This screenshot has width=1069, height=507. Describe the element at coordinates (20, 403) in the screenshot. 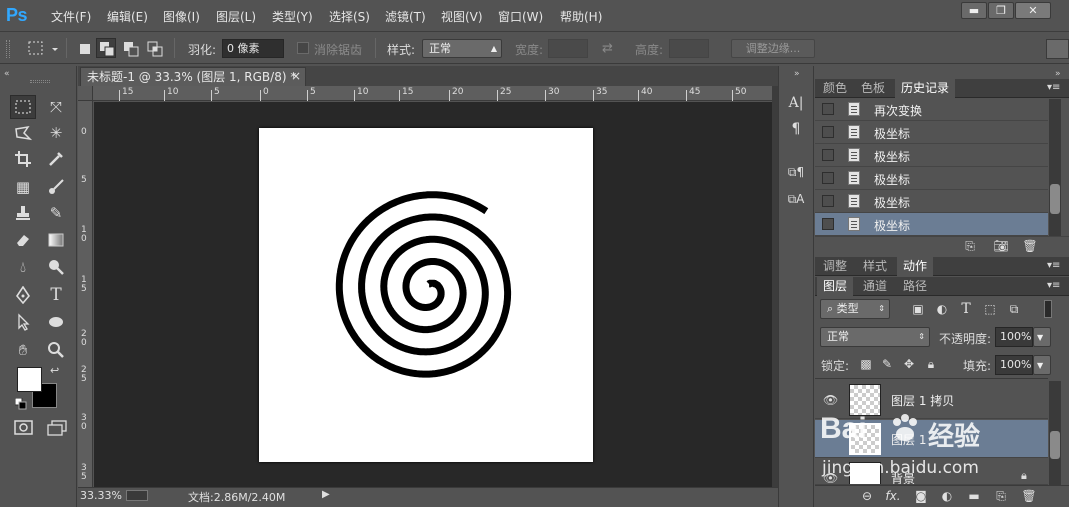

I see `default-colors-icon` at that location.